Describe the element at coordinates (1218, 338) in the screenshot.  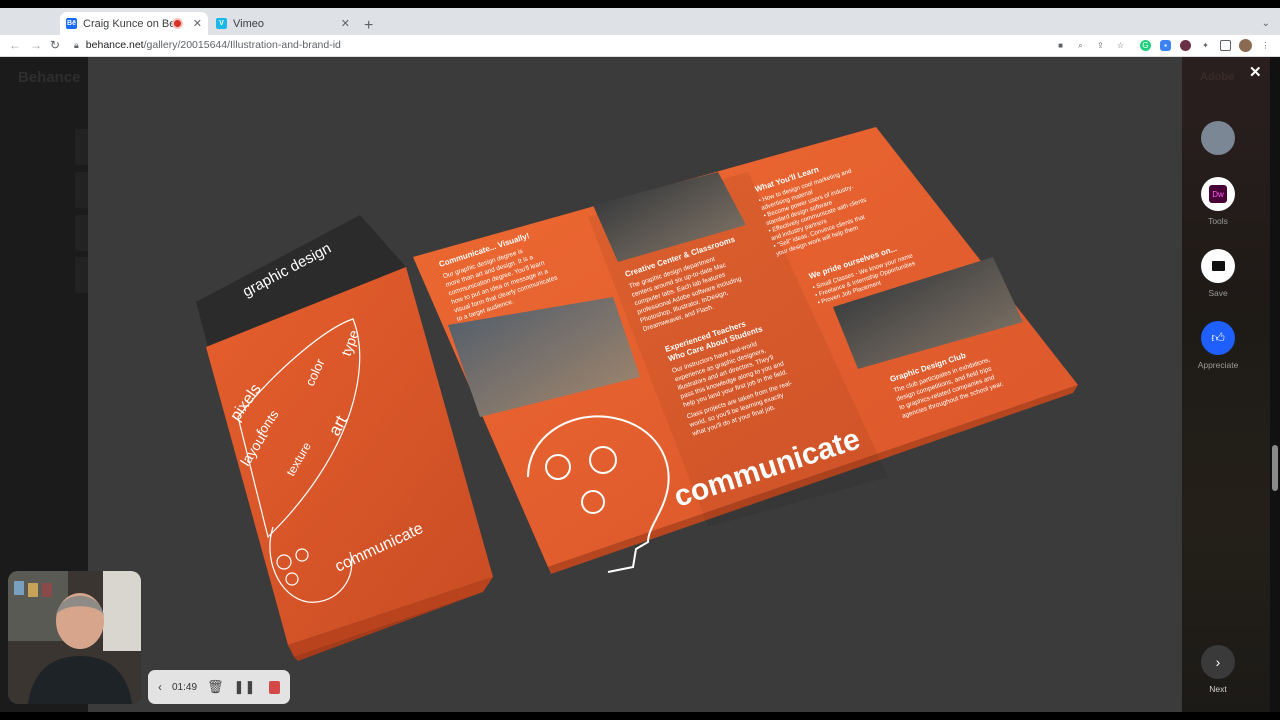
I see `thumbs-up-icon: 👍︎` at that location.